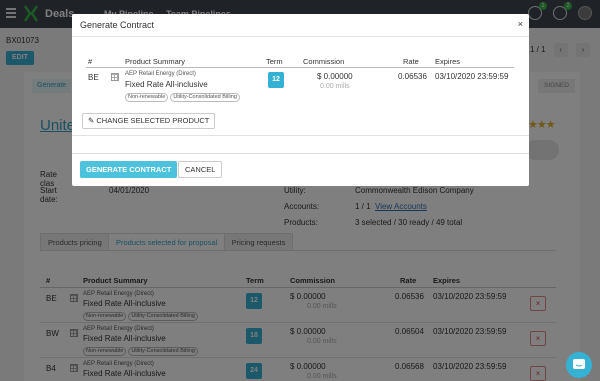 The image size is (600, 381). Describe the element at coordinates (91, 120) in the screenshot. I see `edit-icon: ✎` at that location.